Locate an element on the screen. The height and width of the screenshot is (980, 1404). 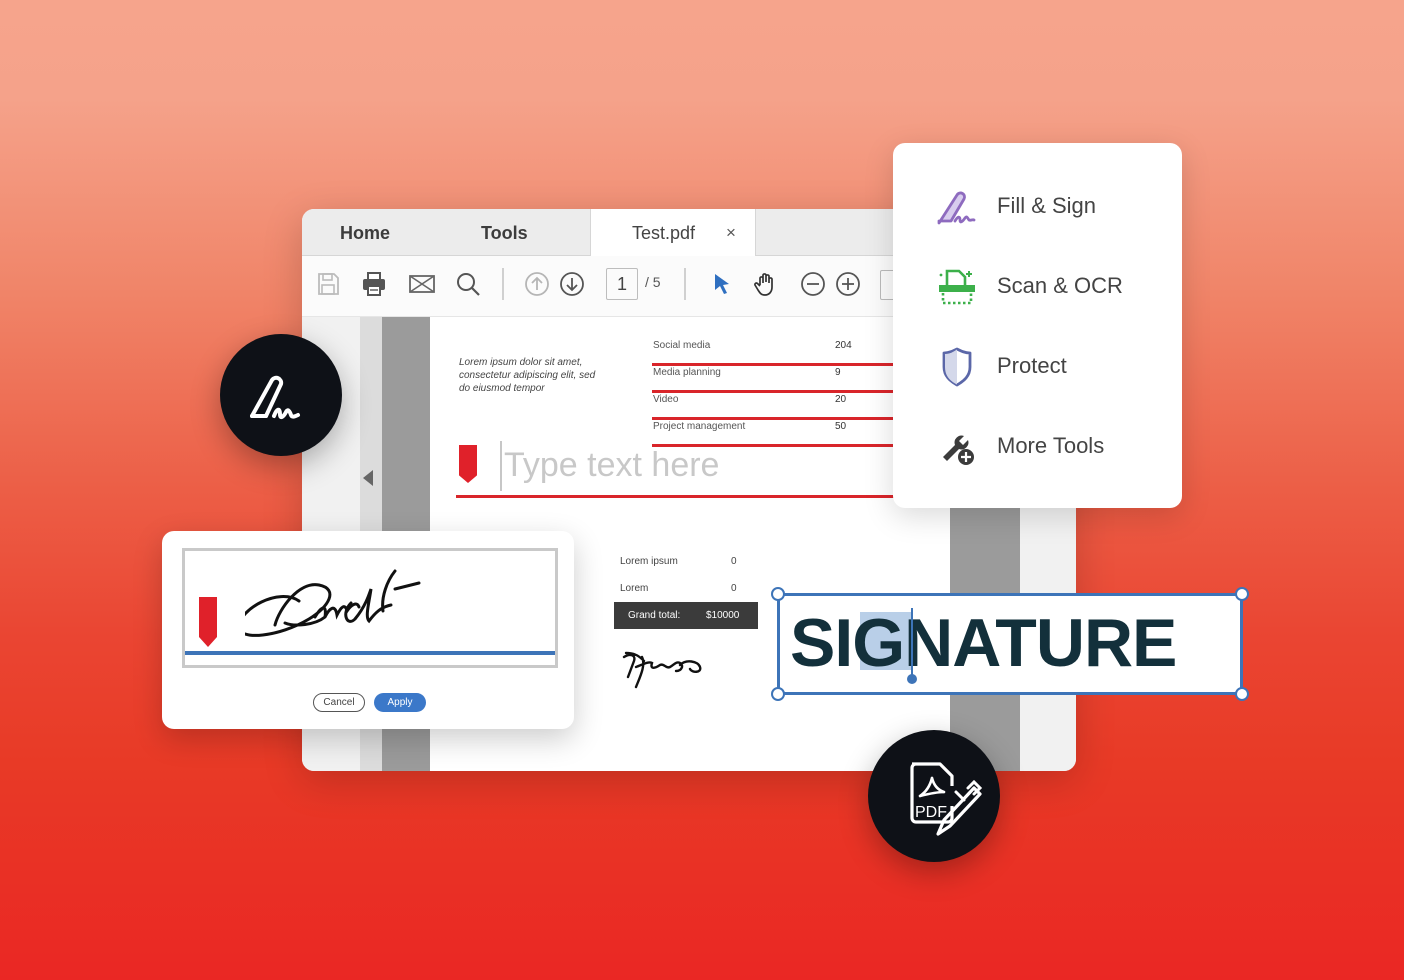
tab-test-pdf: Test.pdf × is located at coordinates (673, 232).